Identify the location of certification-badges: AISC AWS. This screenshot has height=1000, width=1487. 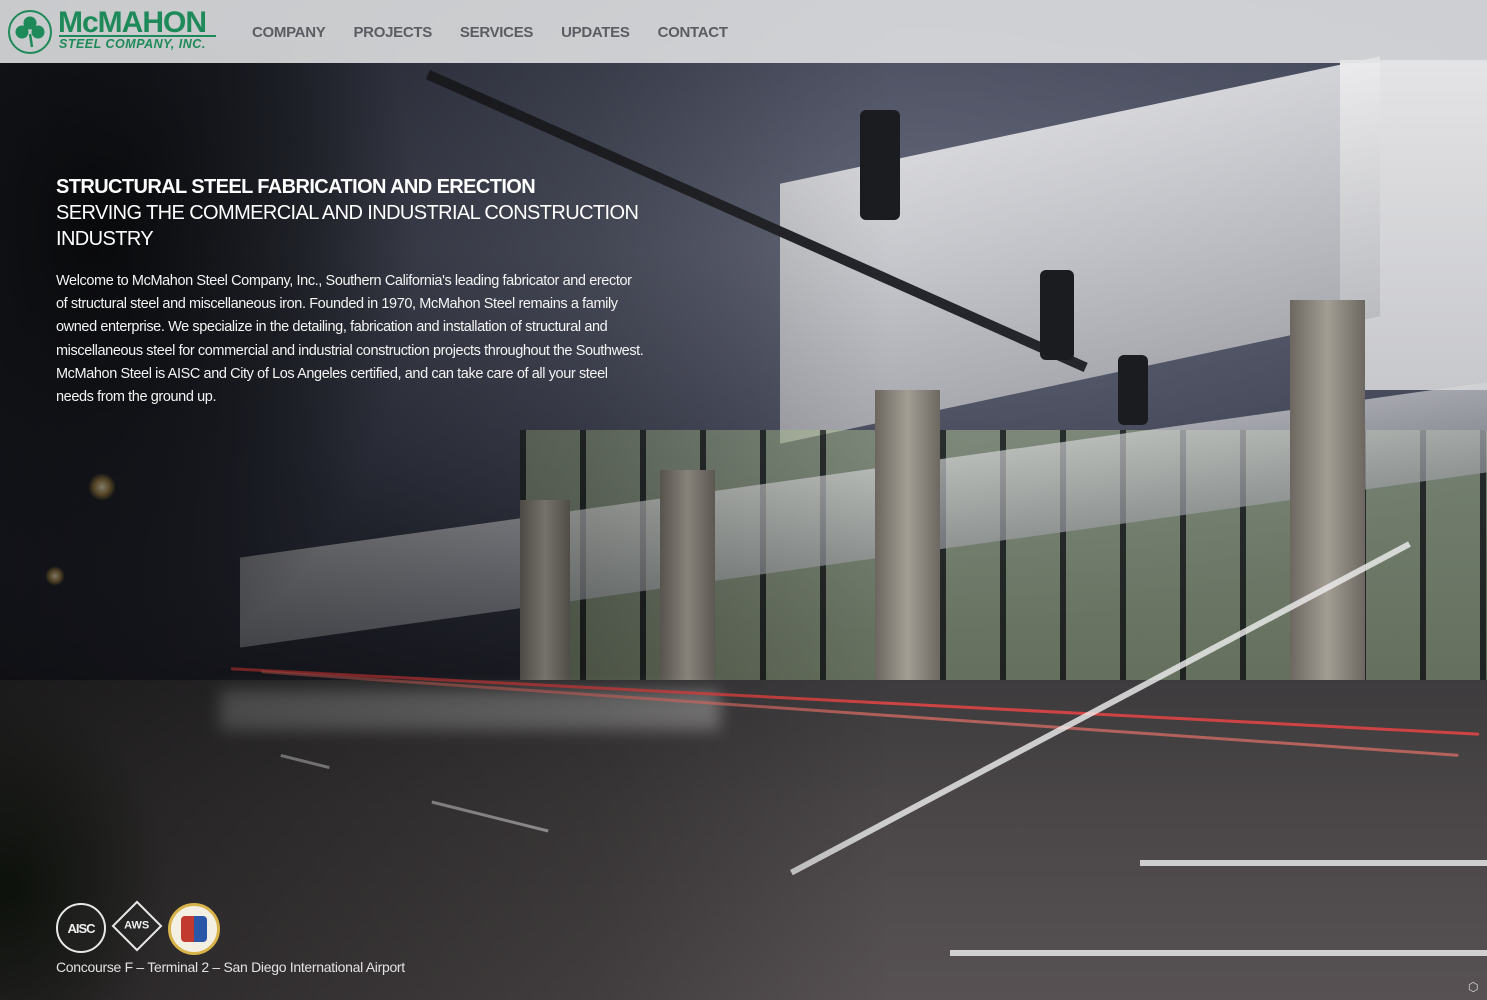
(138, 927).